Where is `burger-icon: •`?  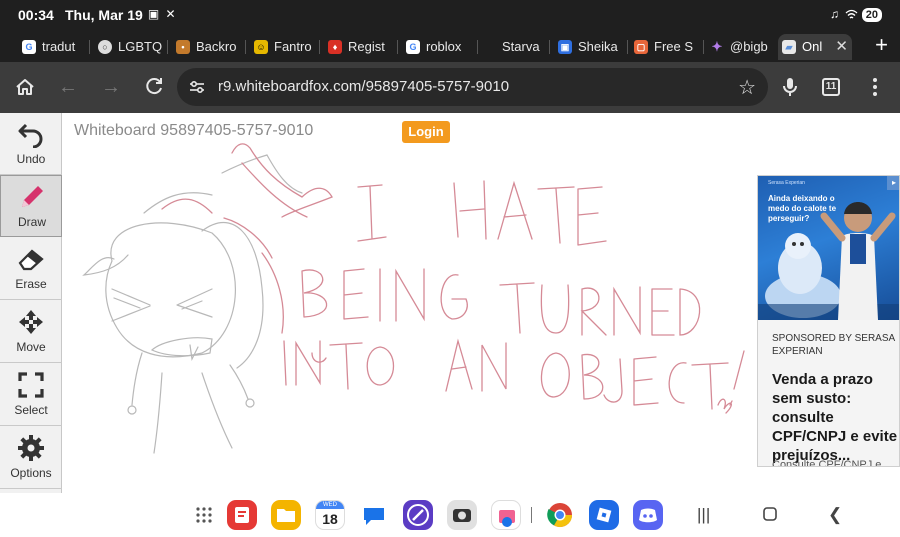
burger-icon: • is located at coordinates (183, 47).